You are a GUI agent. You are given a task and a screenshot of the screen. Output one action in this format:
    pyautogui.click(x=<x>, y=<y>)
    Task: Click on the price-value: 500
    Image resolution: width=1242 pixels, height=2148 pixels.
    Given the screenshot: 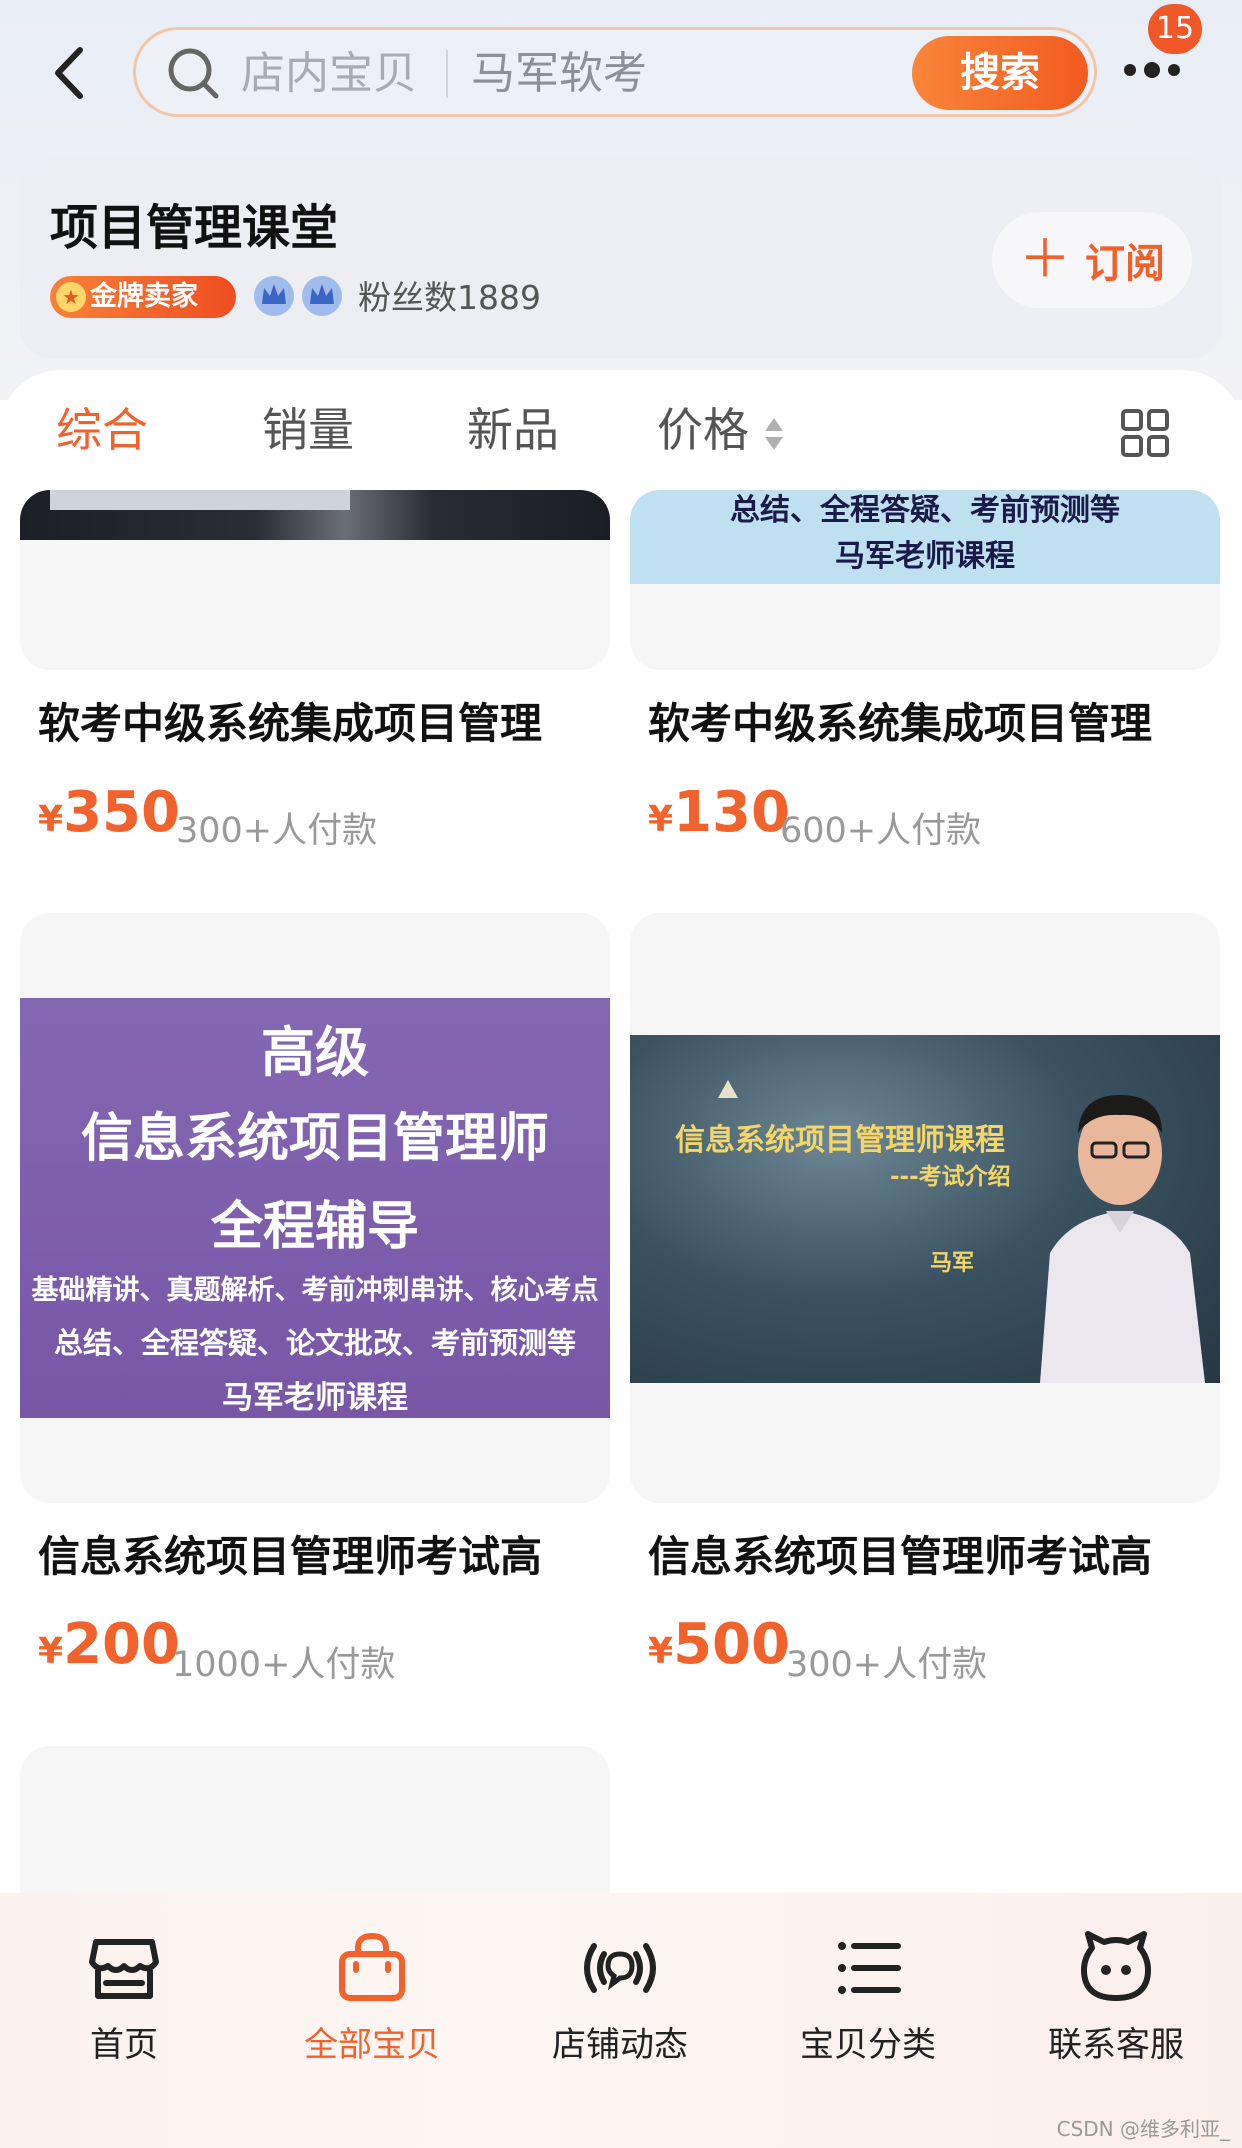 What is the action you would take?
    pyautogui.click(x=731, y=1644)
    